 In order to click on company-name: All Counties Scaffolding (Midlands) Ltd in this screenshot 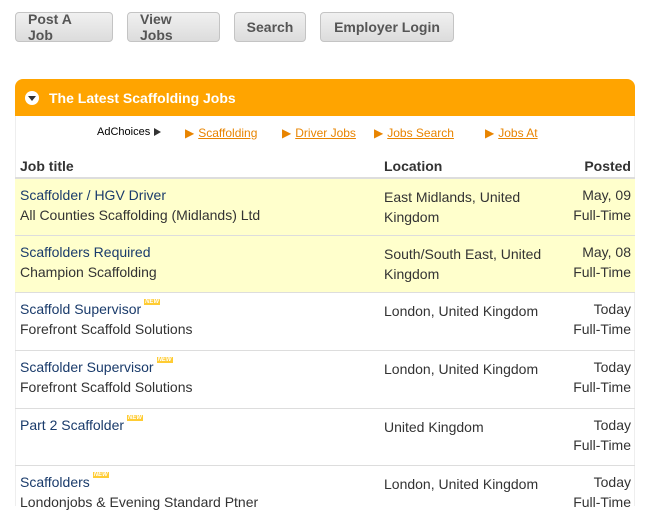, I will do `click(140, 215)`.